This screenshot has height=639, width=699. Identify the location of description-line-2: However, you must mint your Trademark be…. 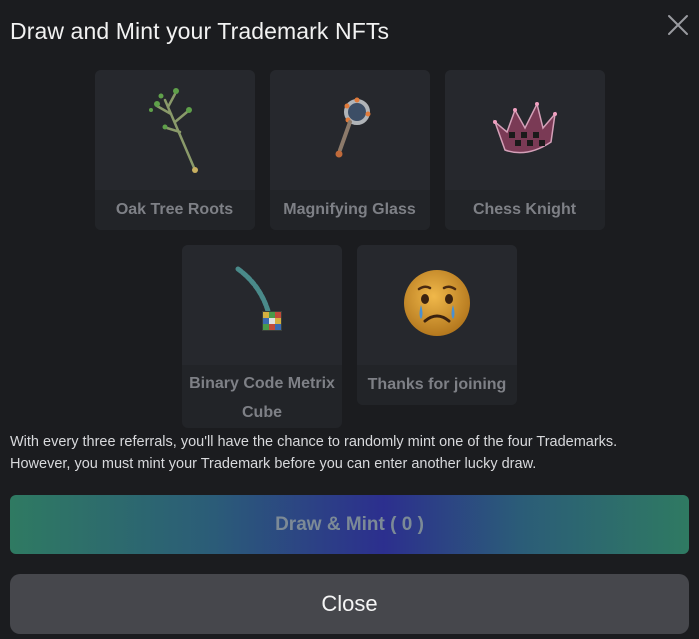
(273, 464).